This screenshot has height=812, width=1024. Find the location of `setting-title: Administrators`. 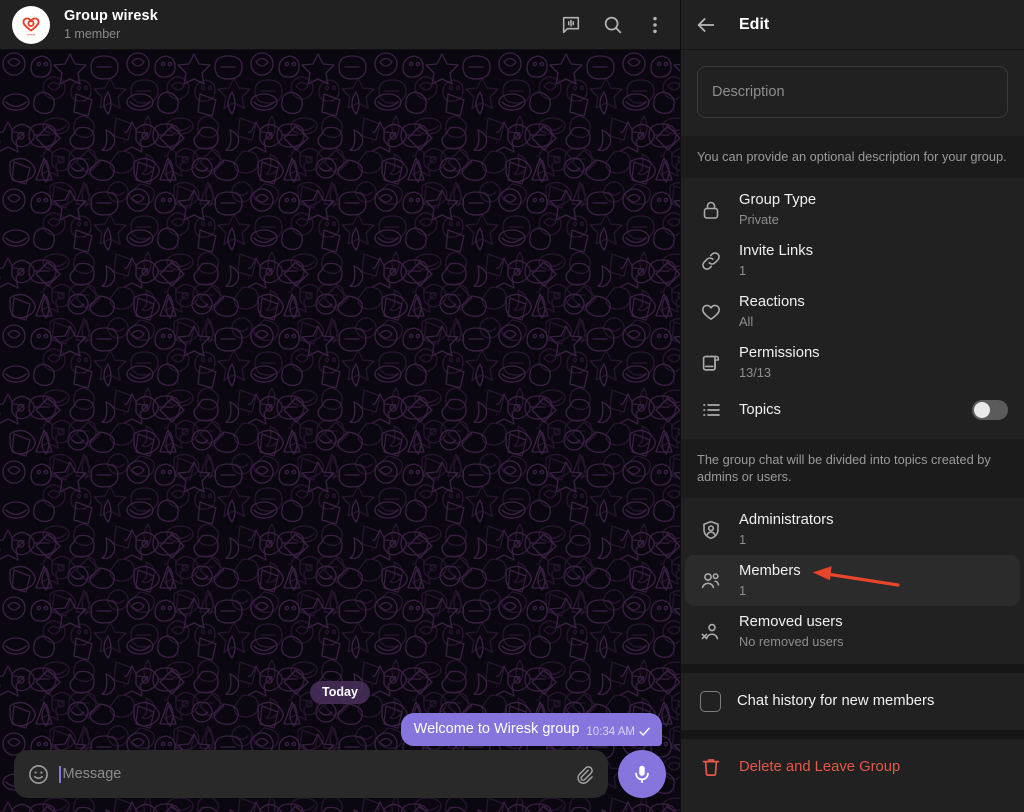

setting-title: Administrators is located at coordinates (786, 520).